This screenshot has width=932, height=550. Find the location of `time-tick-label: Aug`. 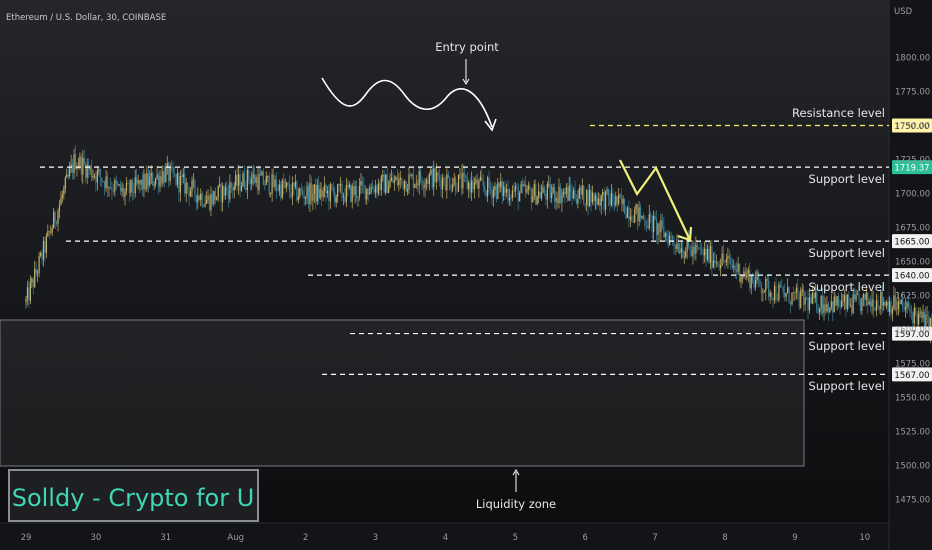

time-tick-label: Aug is located at coordinates (235, 538).